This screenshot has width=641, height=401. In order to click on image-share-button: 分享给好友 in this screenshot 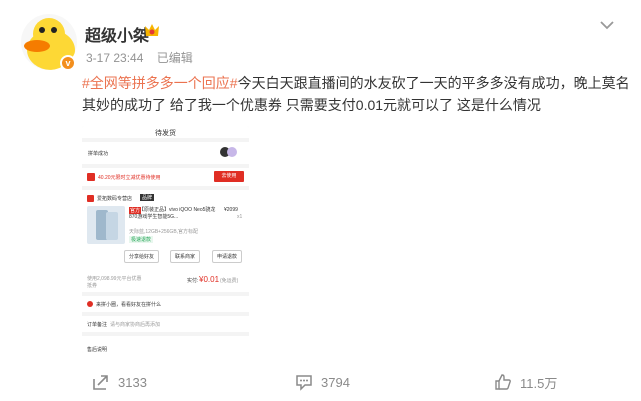, I will do `click(142, 256)`.